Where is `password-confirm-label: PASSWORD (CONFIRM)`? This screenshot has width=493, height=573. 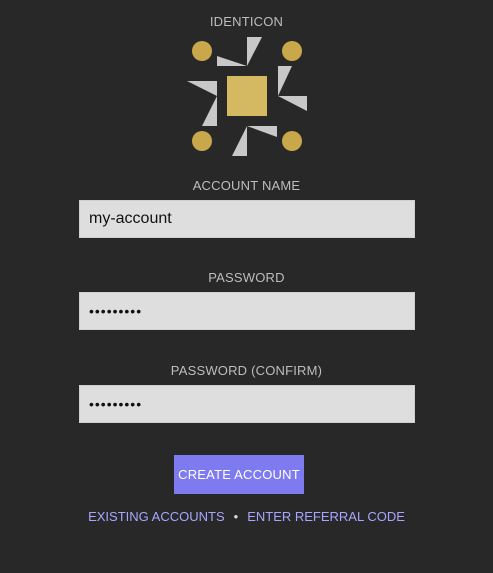
password-confirm-label: PASSWORD (CONFIRM) is located at coordinates (246, 370).